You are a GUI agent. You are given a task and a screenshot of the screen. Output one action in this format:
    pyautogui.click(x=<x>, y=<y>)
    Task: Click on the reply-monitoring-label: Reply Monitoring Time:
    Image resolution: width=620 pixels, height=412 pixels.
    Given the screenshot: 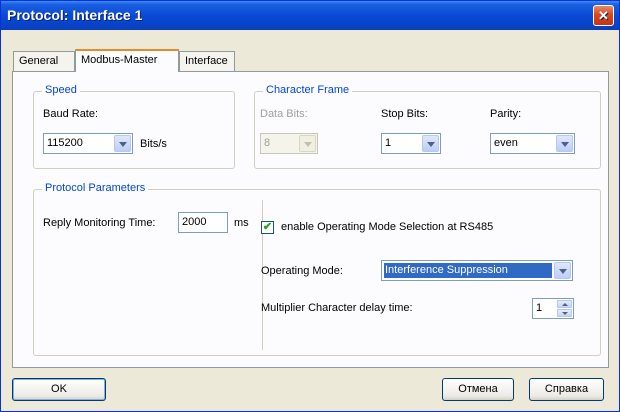 What is the action you would take?
    pyautogui.click(x=99, y=223)
    